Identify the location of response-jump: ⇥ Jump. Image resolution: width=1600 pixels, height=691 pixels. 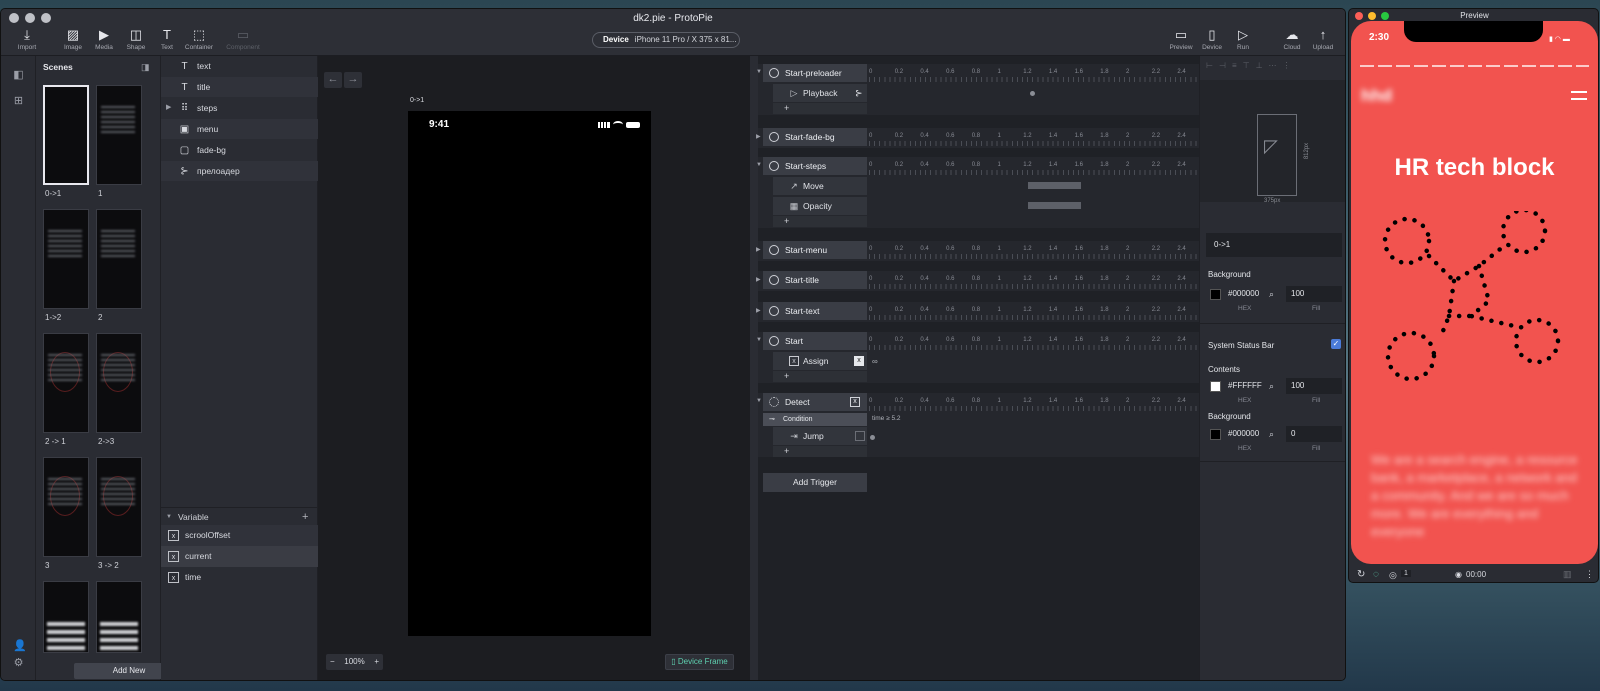
(820, 436).